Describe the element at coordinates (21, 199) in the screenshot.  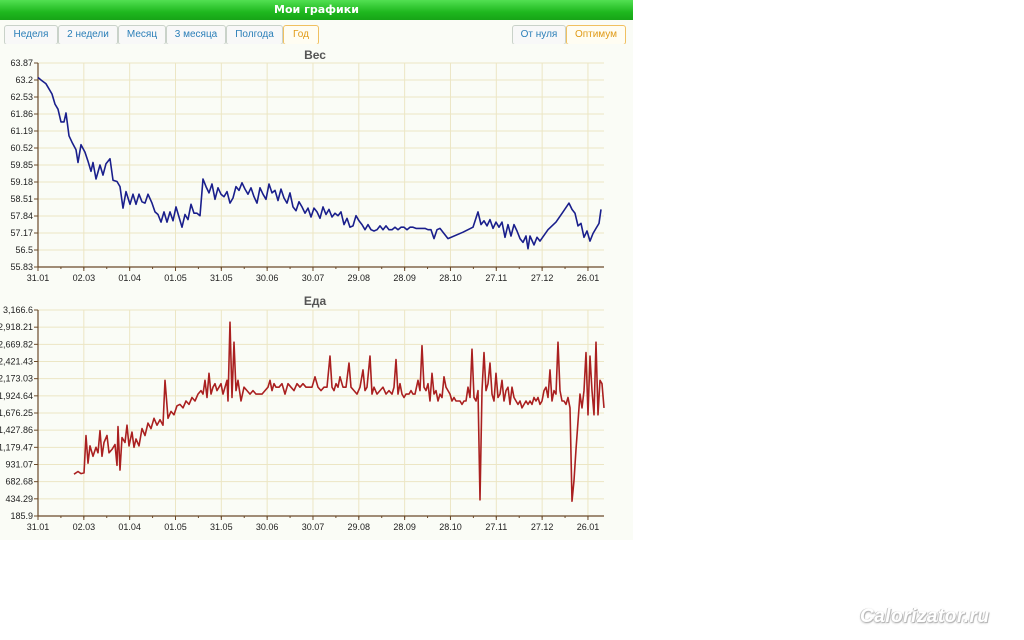
I see `y-tick-label: 58.51` at that location.